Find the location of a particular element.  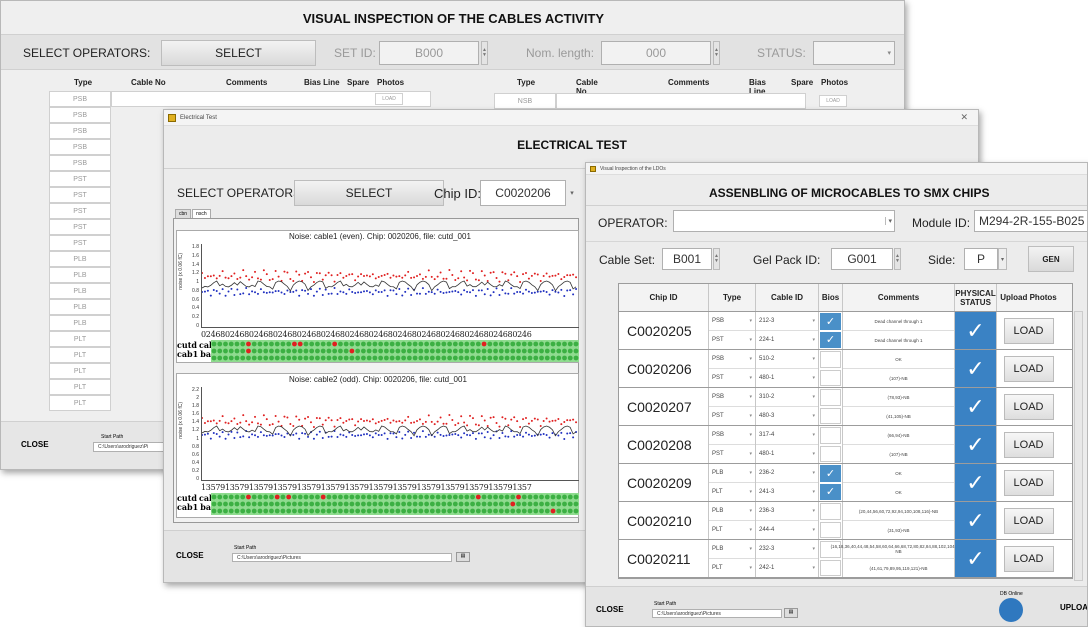

gel-pack-spinner: ▲ ▼ is located at coordinates (897, 259).